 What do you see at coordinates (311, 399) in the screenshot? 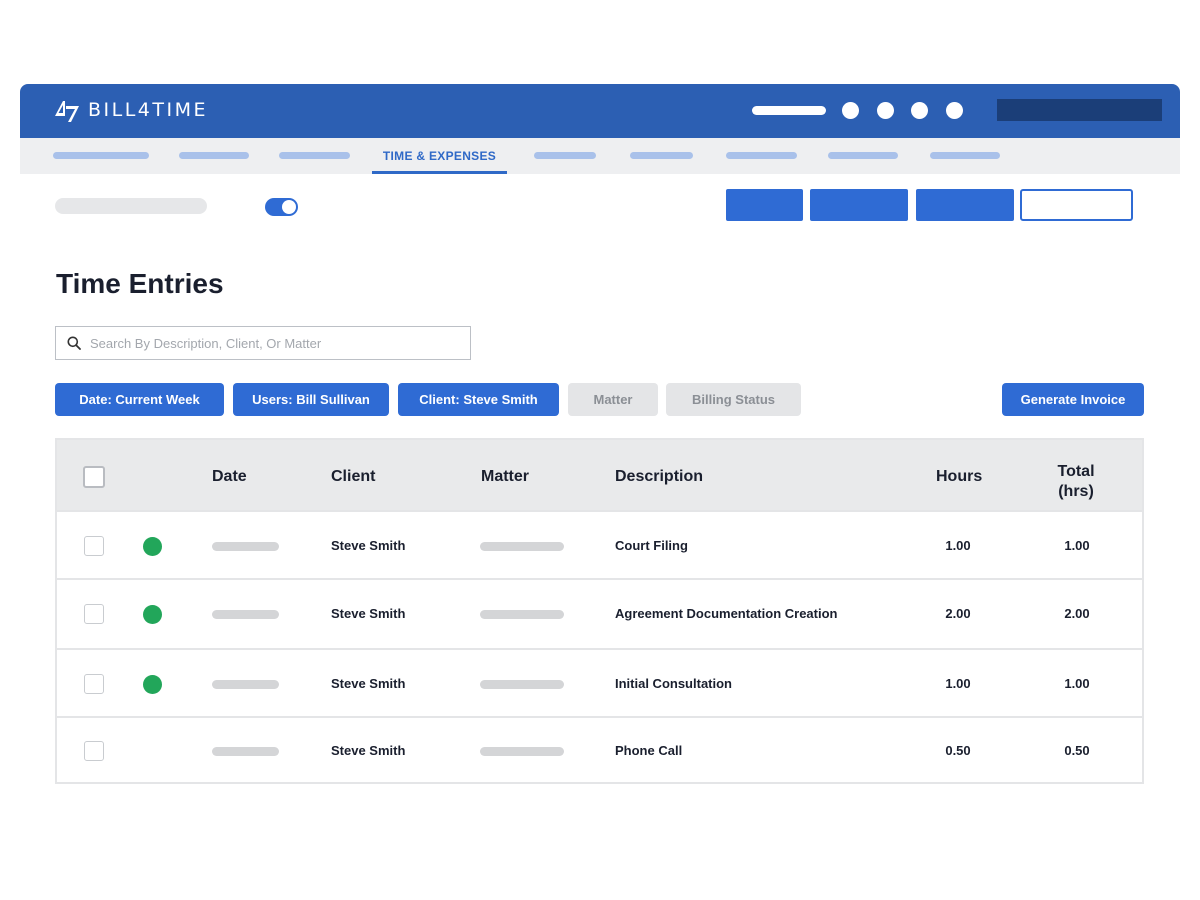
I see `filter-users-chip: Users: Bill Sullivan` at bounding box center [311, 399].